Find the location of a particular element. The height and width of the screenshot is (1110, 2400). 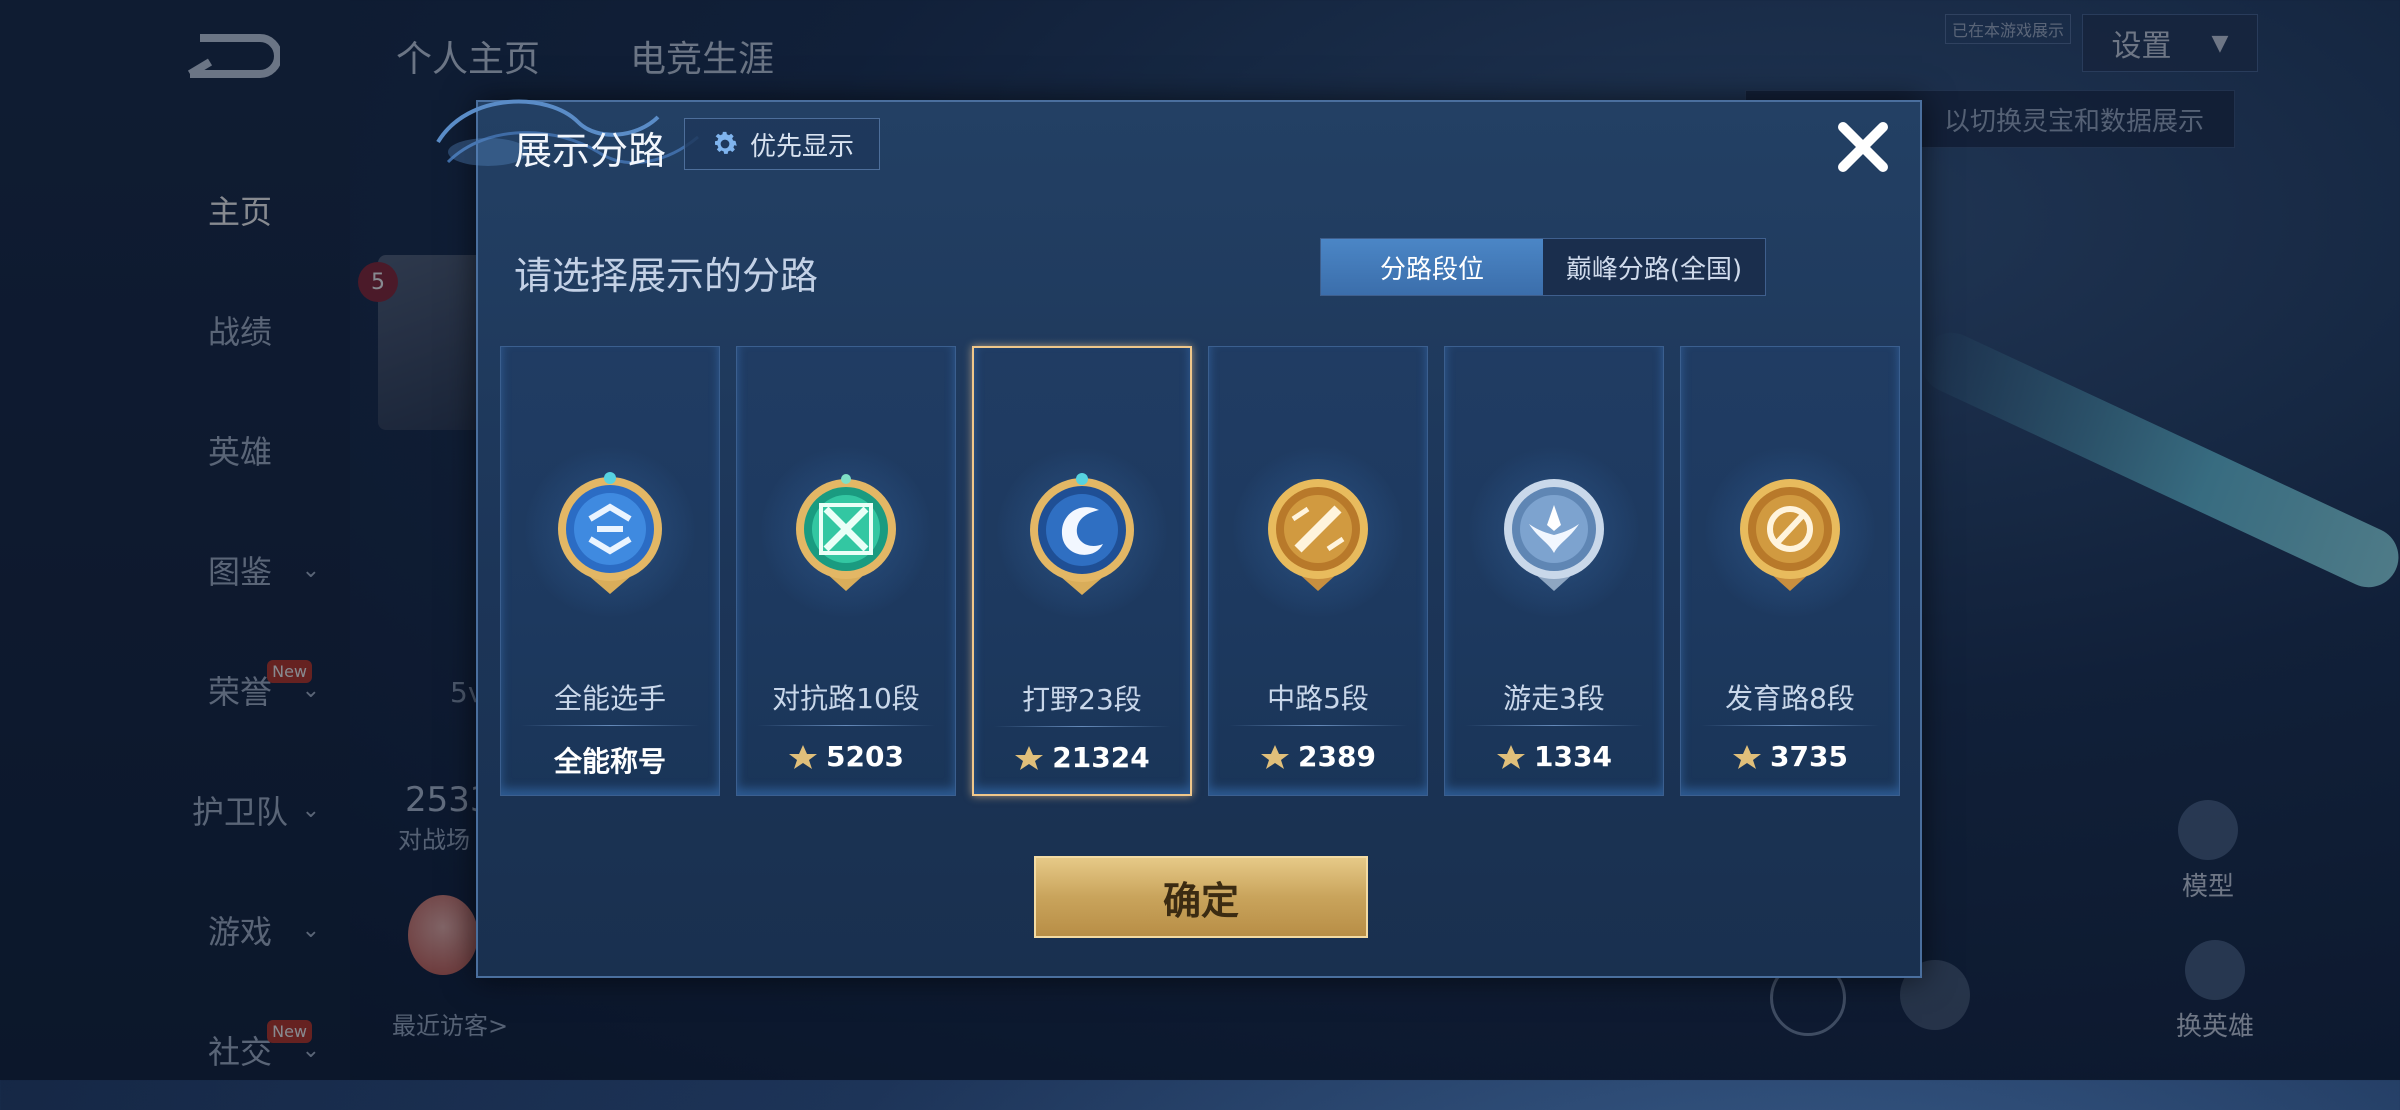

lane-card-clash: 对抗路10段 5203 is located at coordinates (846, 571).